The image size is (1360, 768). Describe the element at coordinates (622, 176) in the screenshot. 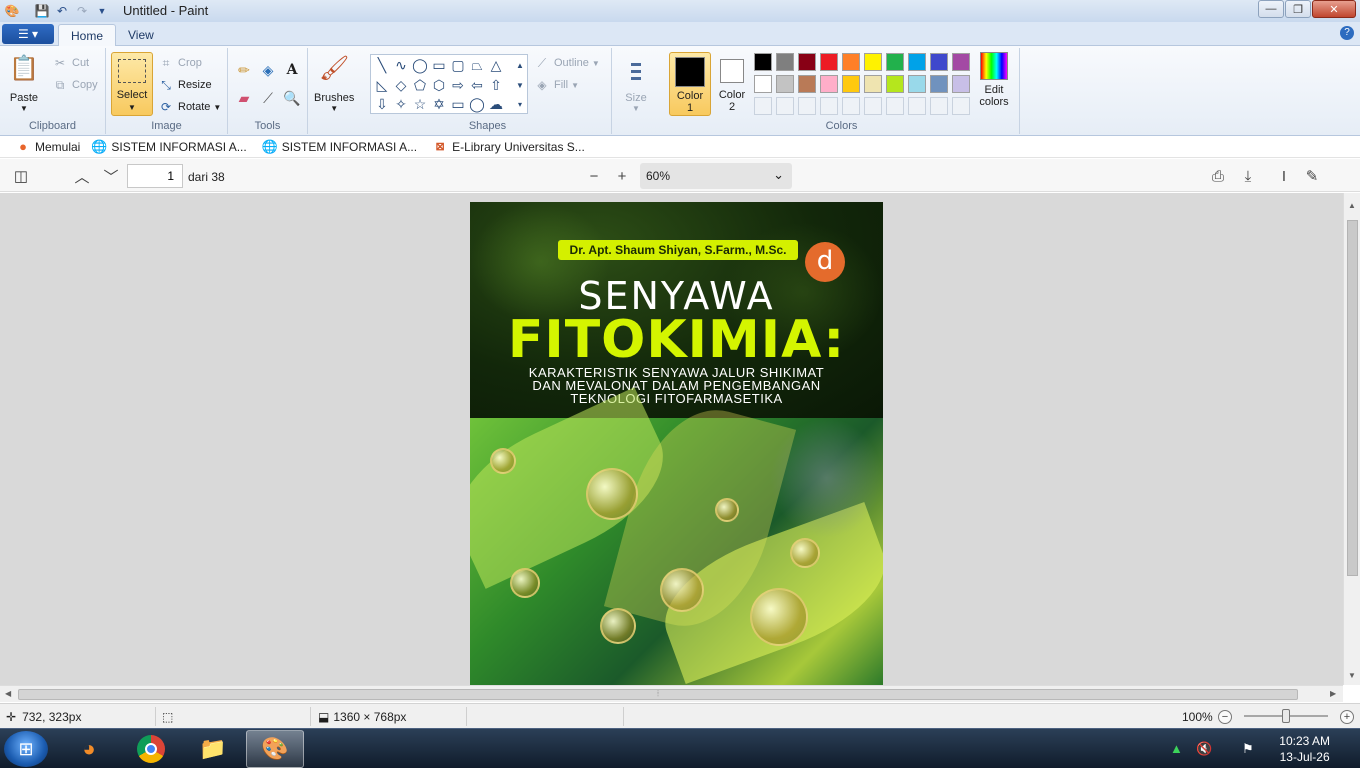

I see `zoom-in-icon: +` at that location.